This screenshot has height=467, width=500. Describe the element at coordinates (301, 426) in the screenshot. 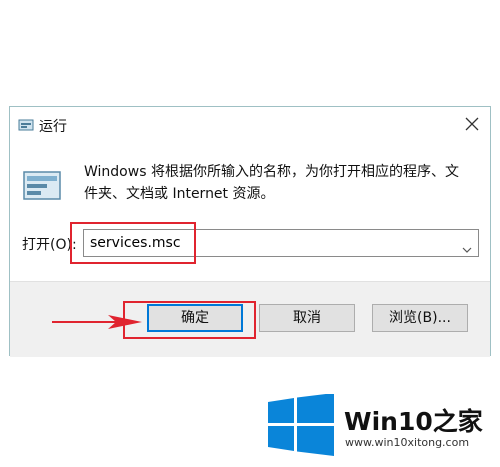

I see `windows-logo` at that location.